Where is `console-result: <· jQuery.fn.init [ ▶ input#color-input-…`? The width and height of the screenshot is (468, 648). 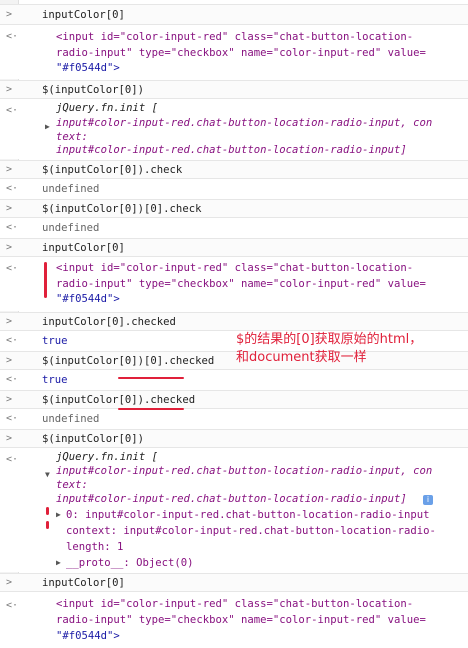 console-result: <· jQuery.fn.init [ ▶ input#color-input-… is located at coordinates (234, 128).